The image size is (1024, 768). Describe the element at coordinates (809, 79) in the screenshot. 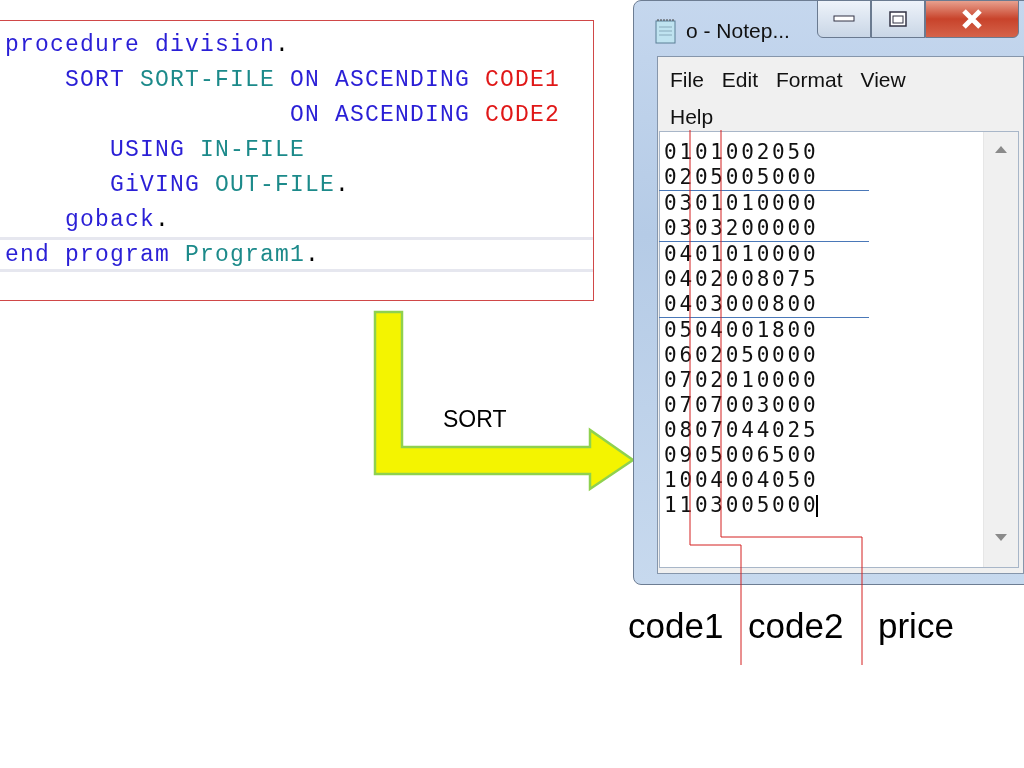

I see `menu-item: Format` at that location.